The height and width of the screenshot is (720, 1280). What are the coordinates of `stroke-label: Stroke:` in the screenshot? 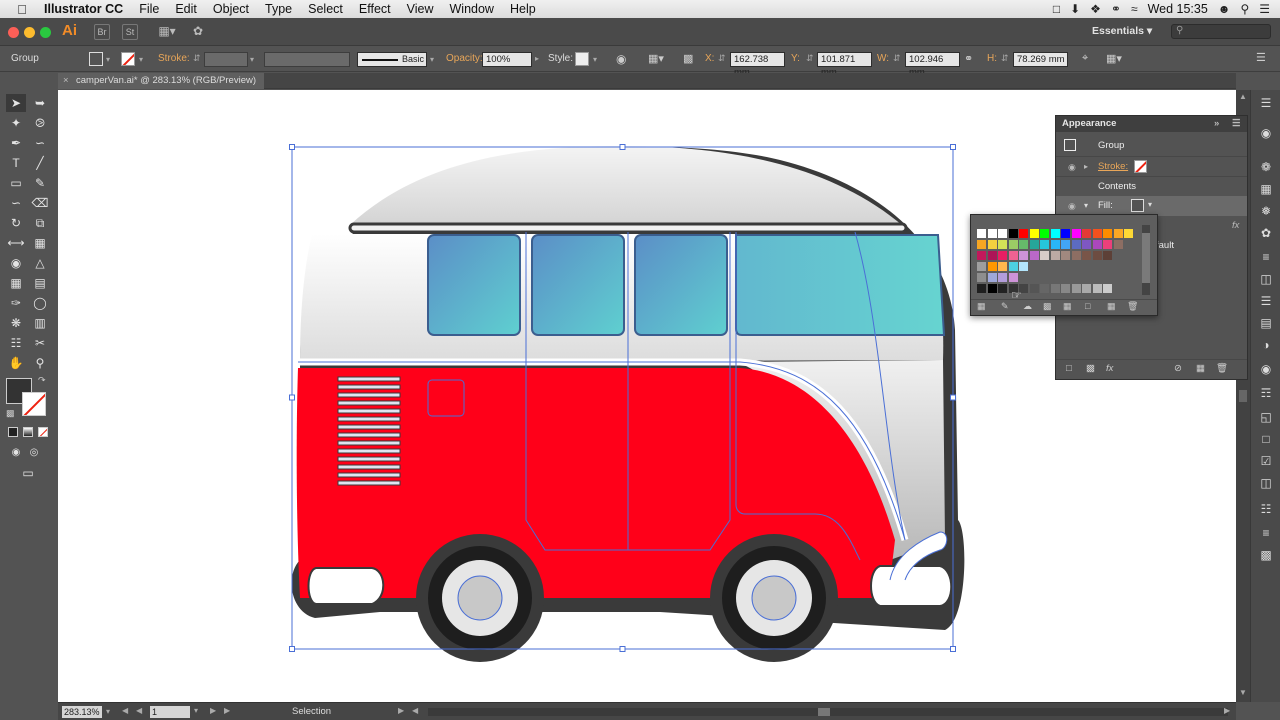 It's located at (174, 58).